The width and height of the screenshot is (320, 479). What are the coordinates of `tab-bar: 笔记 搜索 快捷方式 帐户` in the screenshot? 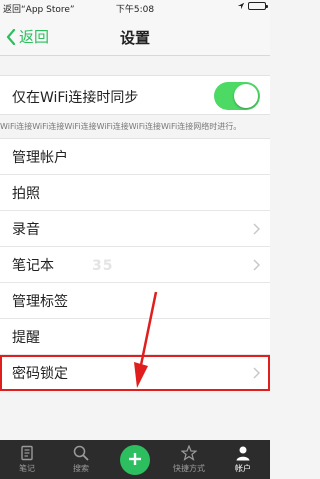 It's located at (135, 459).